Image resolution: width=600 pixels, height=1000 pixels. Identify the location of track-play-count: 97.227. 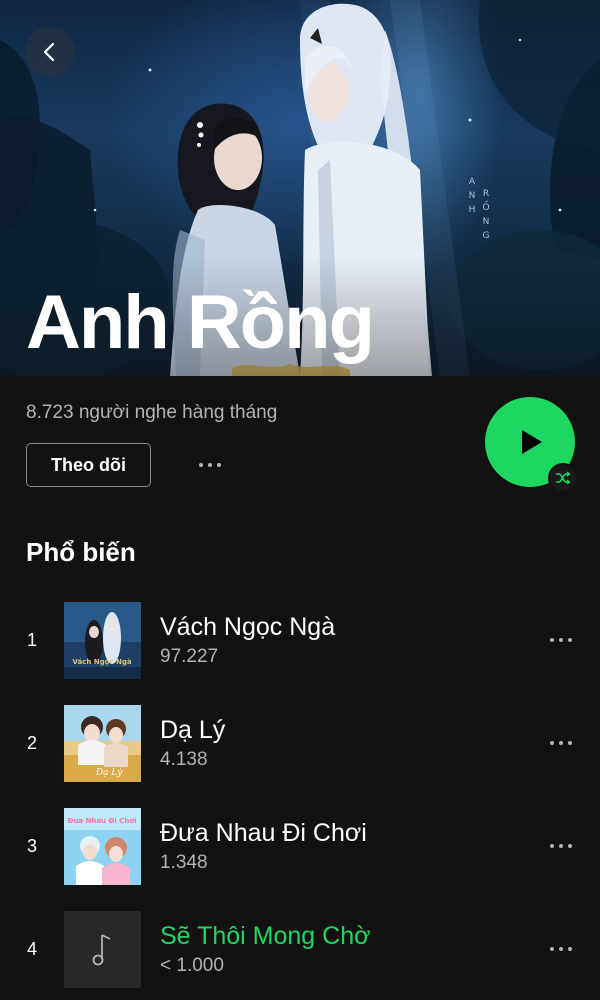
(189, 656).